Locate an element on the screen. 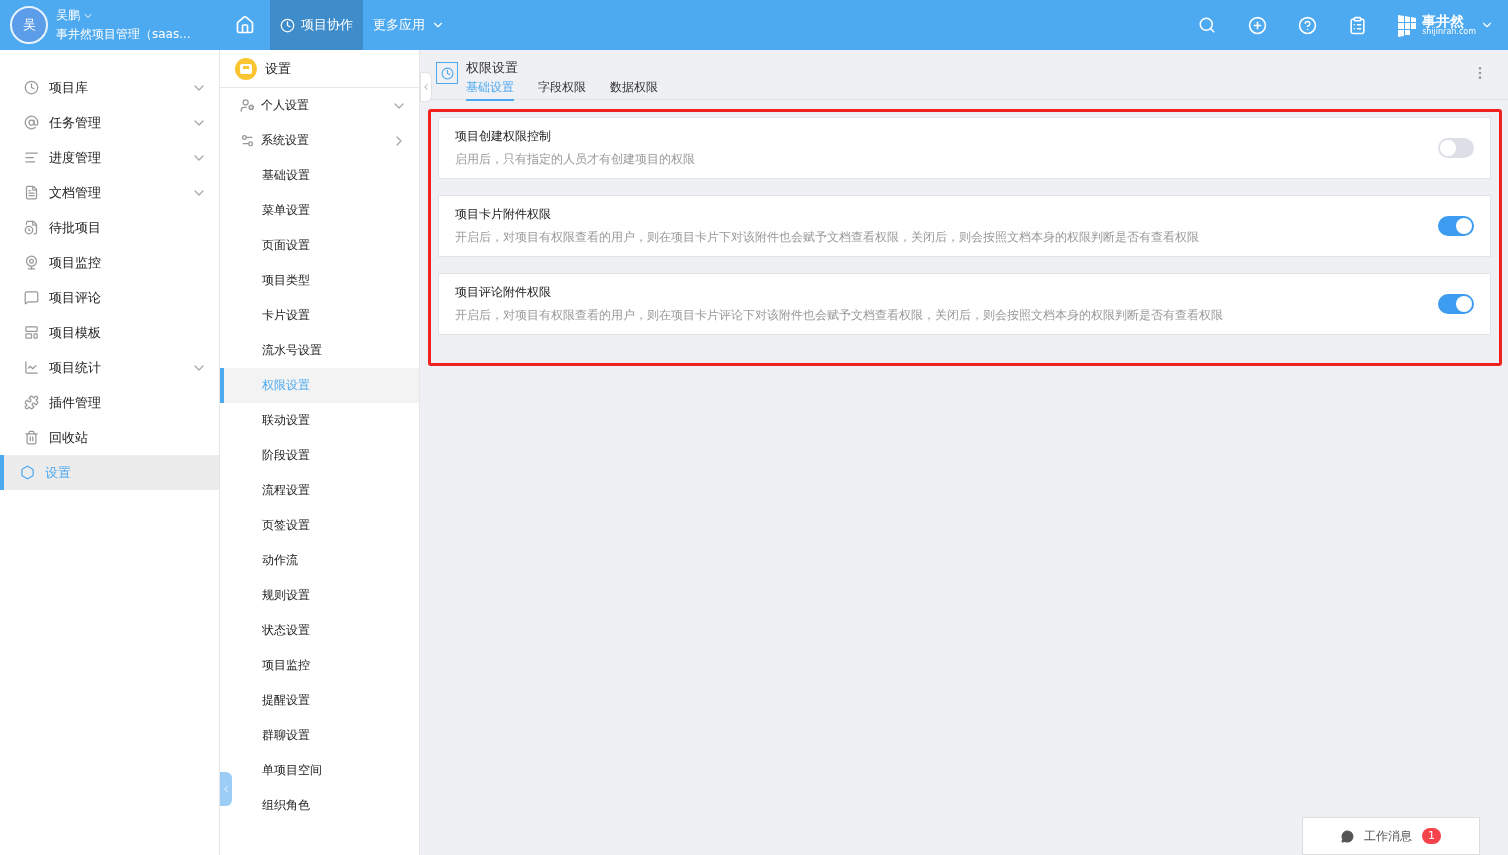 Image resolution: width=1508 pixels, height=855 pixels. sidebar-item: 进度管理 is located at coordinates (109, 157).